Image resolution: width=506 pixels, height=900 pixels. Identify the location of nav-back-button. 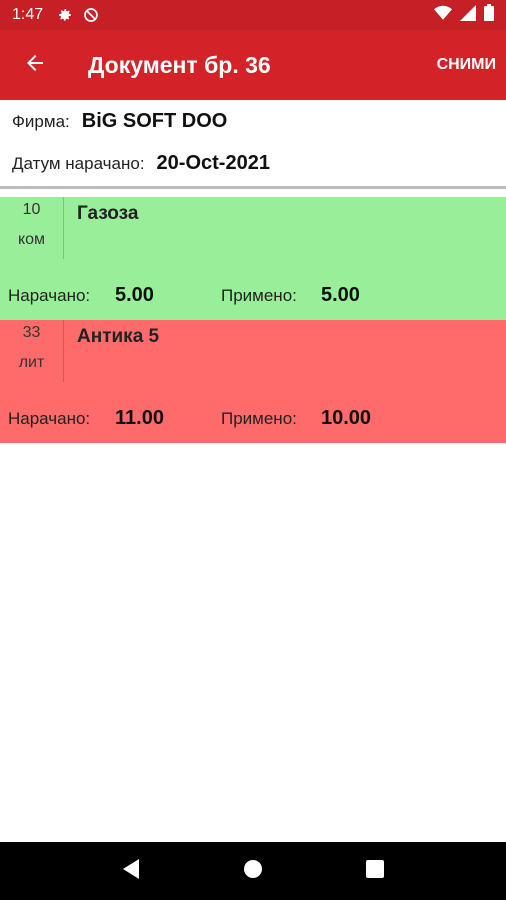
(131, 871).